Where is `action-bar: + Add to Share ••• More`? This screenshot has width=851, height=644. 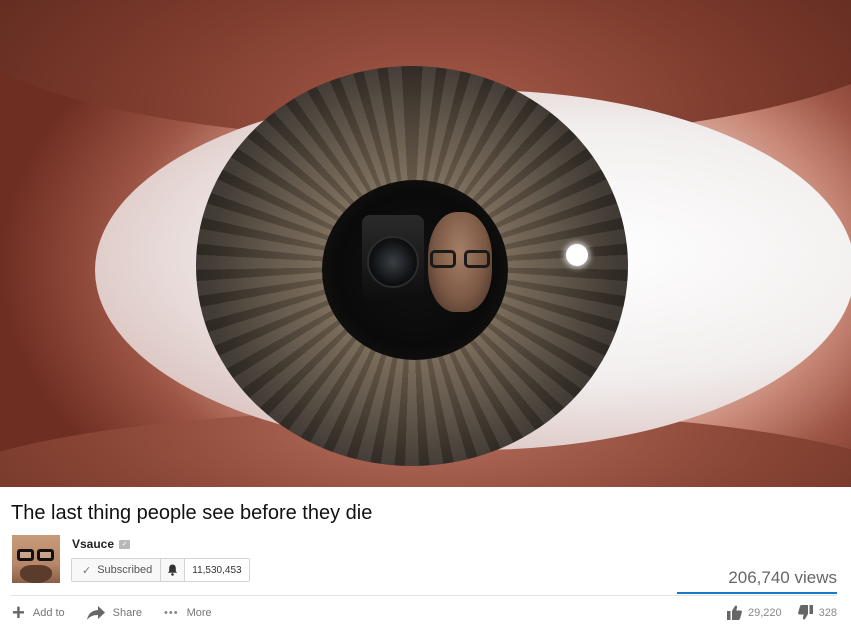 action-bar: + Add to Share ••• More is located at coordinates (112, 612).